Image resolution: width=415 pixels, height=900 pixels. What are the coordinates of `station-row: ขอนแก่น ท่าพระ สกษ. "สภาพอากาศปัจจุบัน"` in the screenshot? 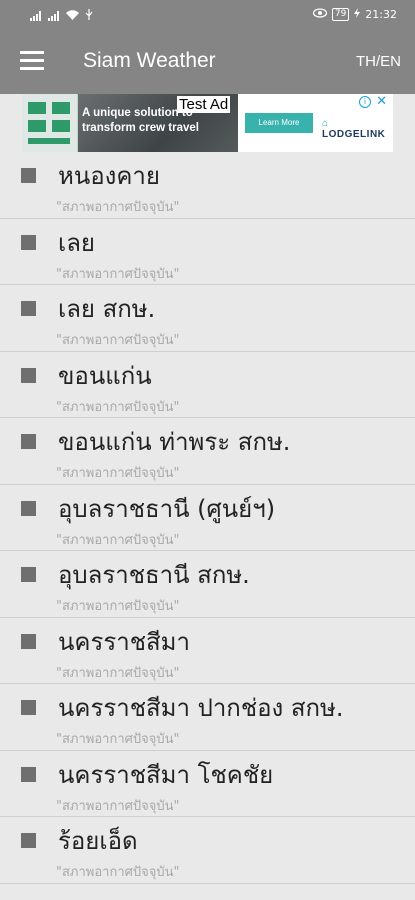 It's located at (207, 451).